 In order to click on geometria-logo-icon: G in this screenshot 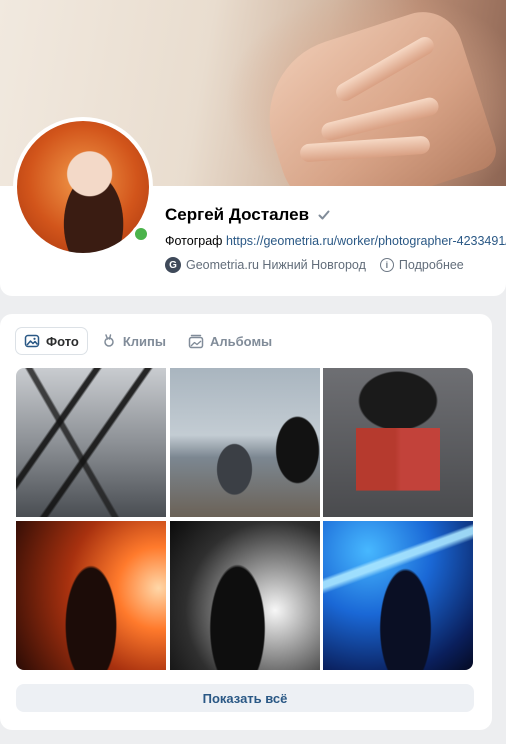, I will do `click(173, 265)`.